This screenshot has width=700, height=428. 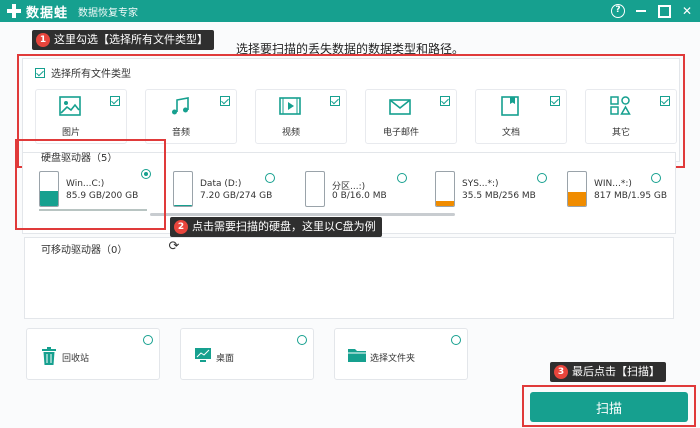 What do you see at coordinates (70, 133) in the screenshot?
I see `file-type-label: 图片` at bounding box center [70, 133].